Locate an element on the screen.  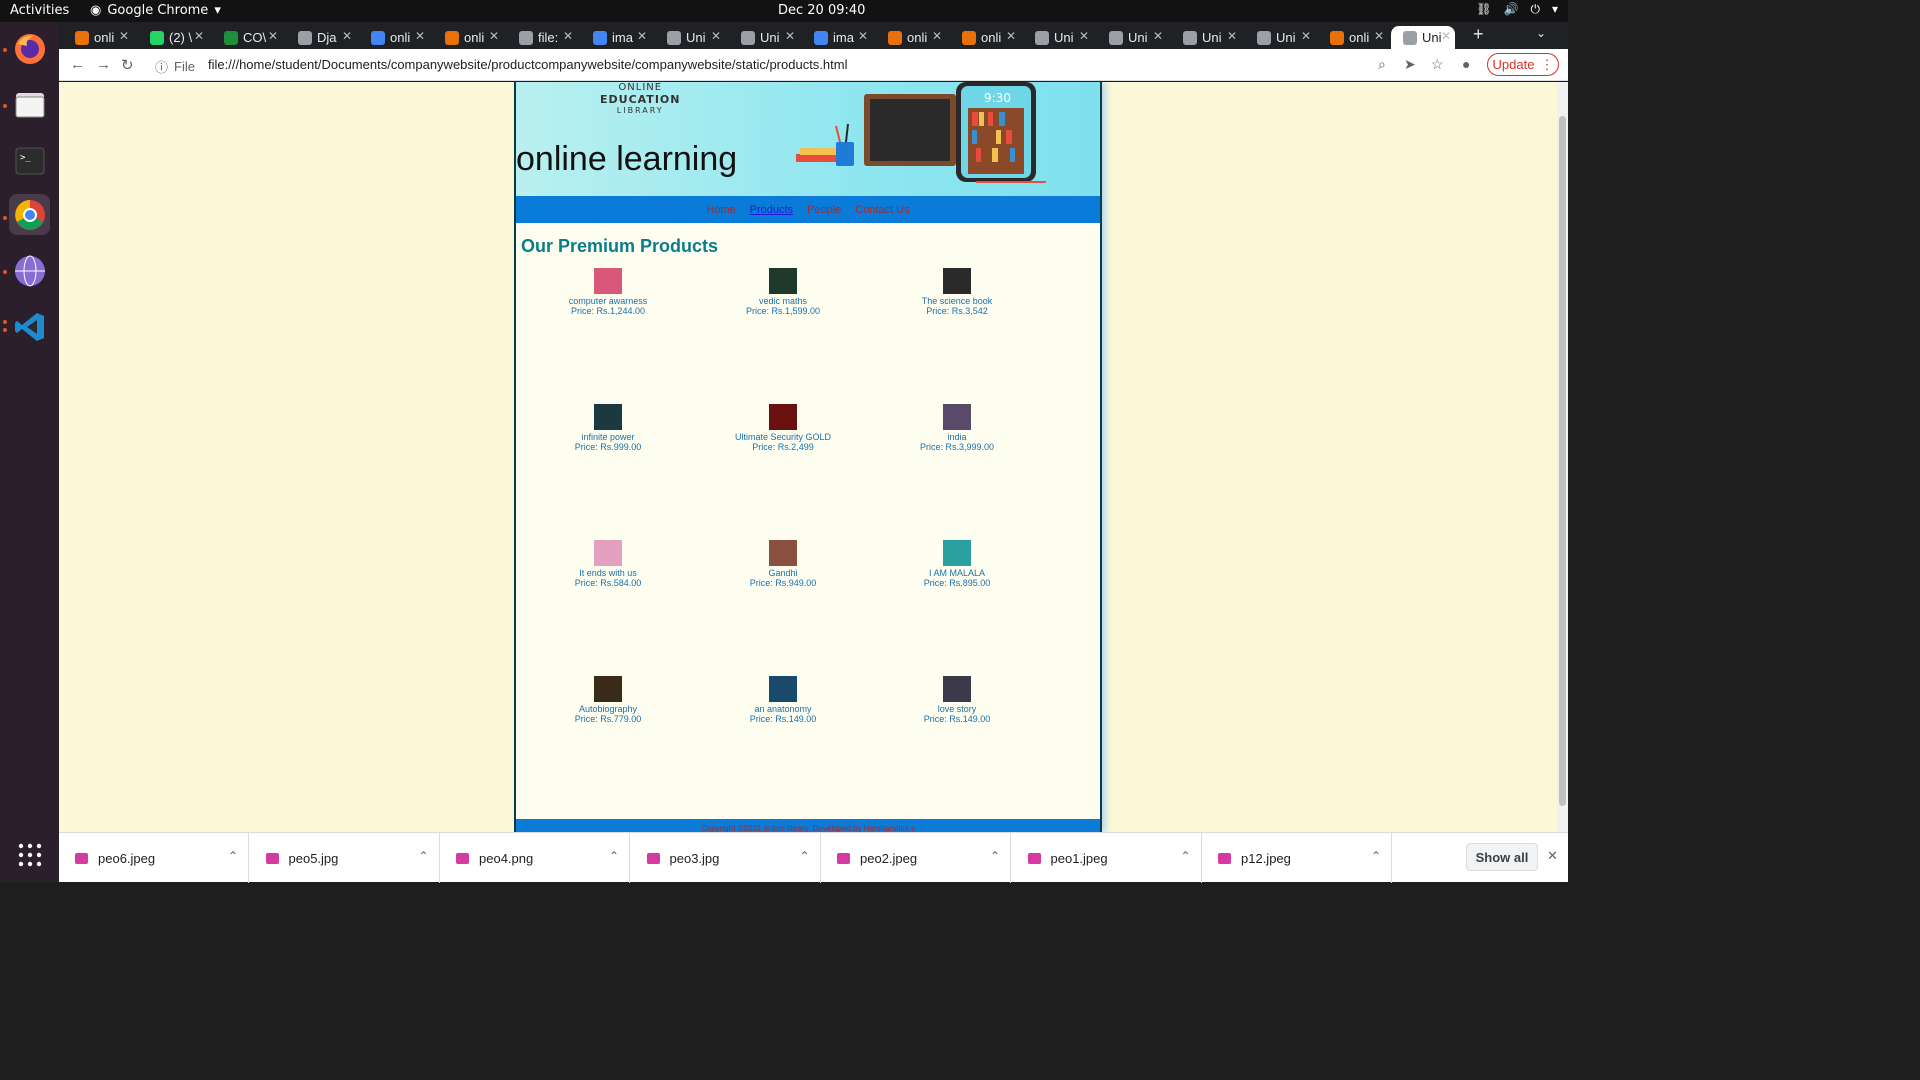
zoom-icon: ⌕ is located at coordinates (1382, 64).